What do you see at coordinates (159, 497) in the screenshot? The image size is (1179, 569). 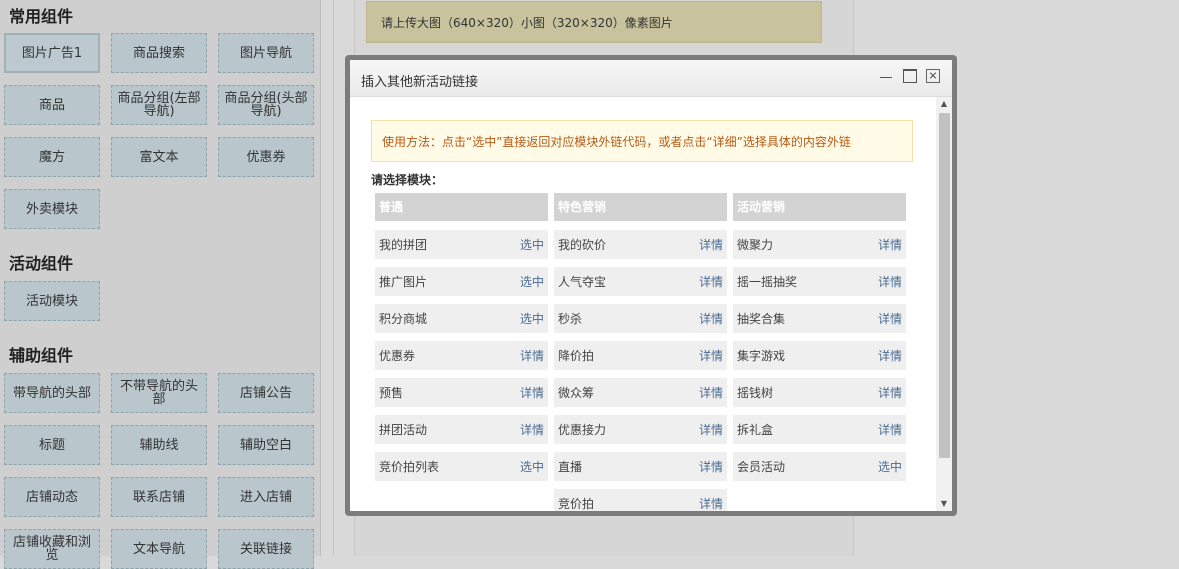 I see `component-contact-store: 联系店铺` at bounding box center [159, 497].